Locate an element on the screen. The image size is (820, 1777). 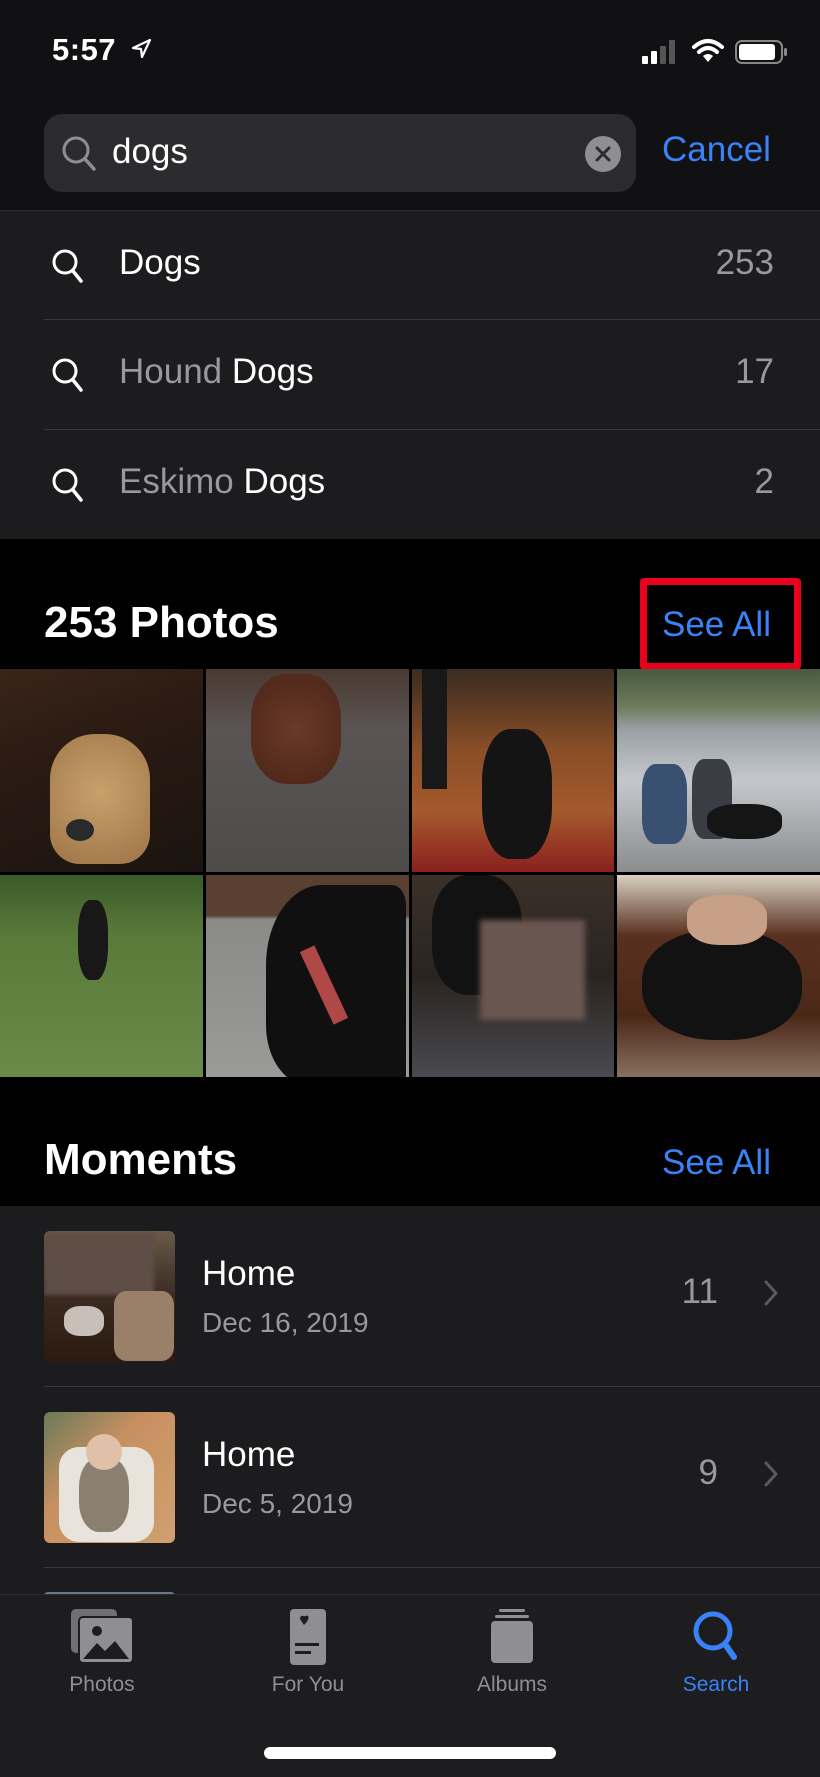
moment-item: Home Dec 5, 2019 9 is located at coordinates (410, 1477).